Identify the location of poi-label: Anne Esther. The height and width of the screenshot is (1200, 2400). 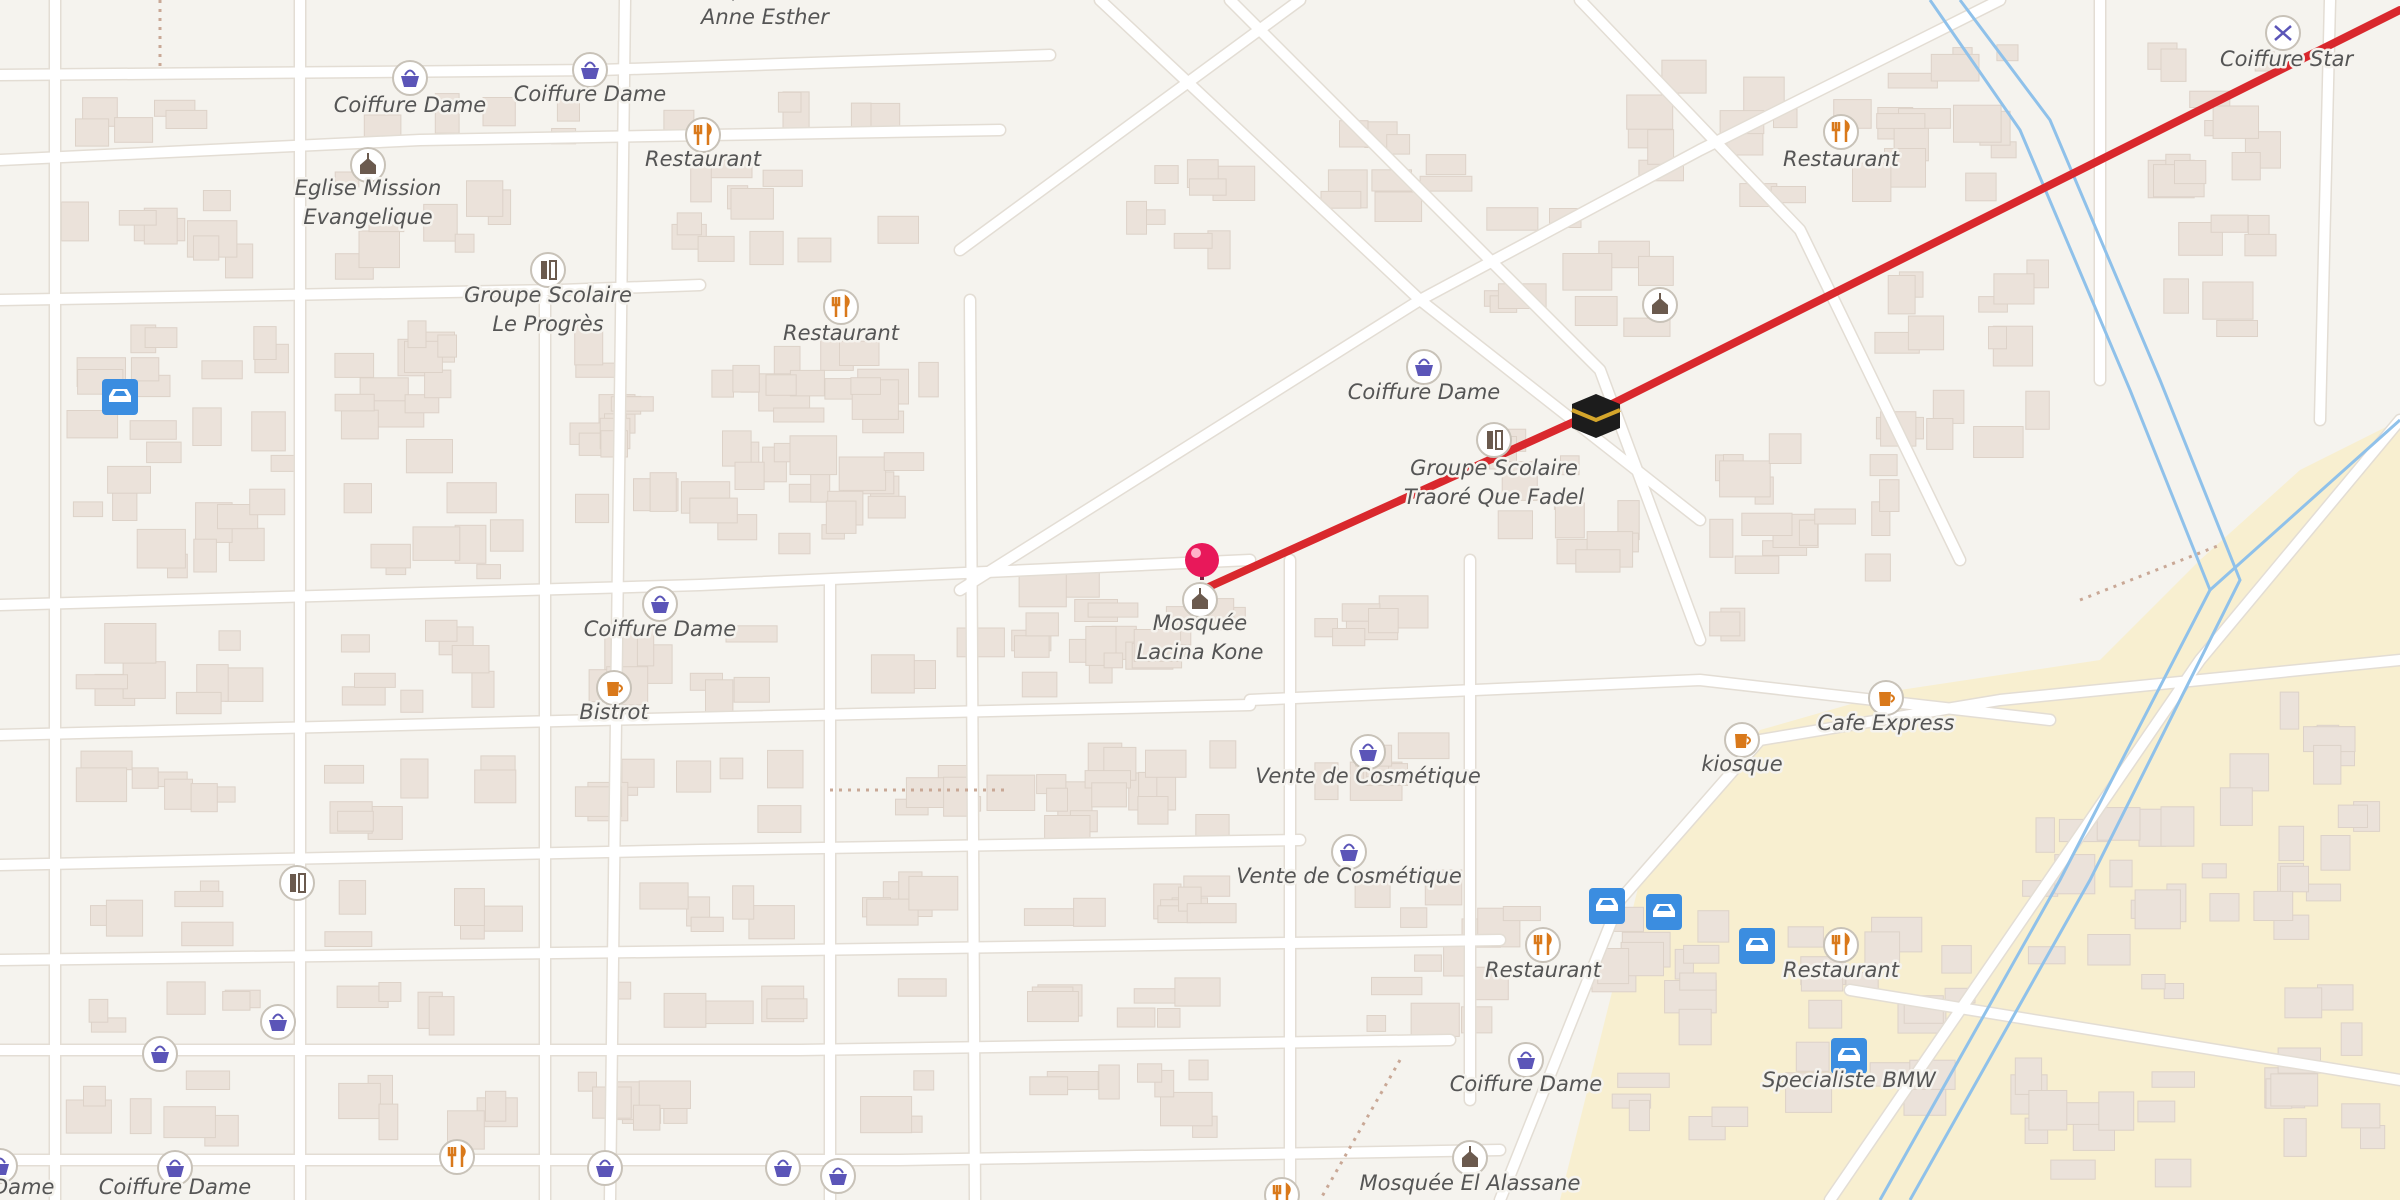
(764, 17).